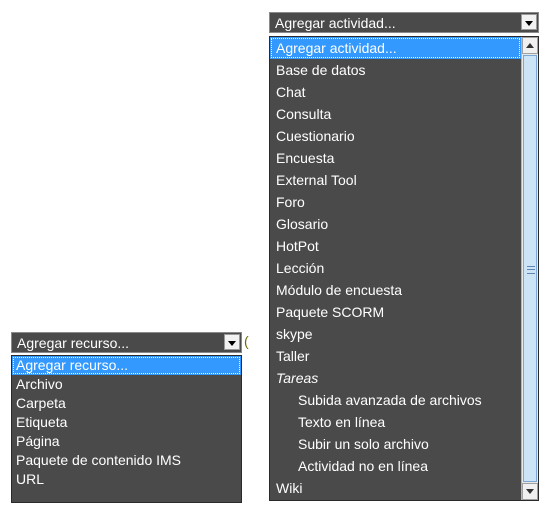 This screenshot has width=539, height=506. Describe the element at coordinates (126, 441) in the screenshot. I see `resource-option: Página` at that location.